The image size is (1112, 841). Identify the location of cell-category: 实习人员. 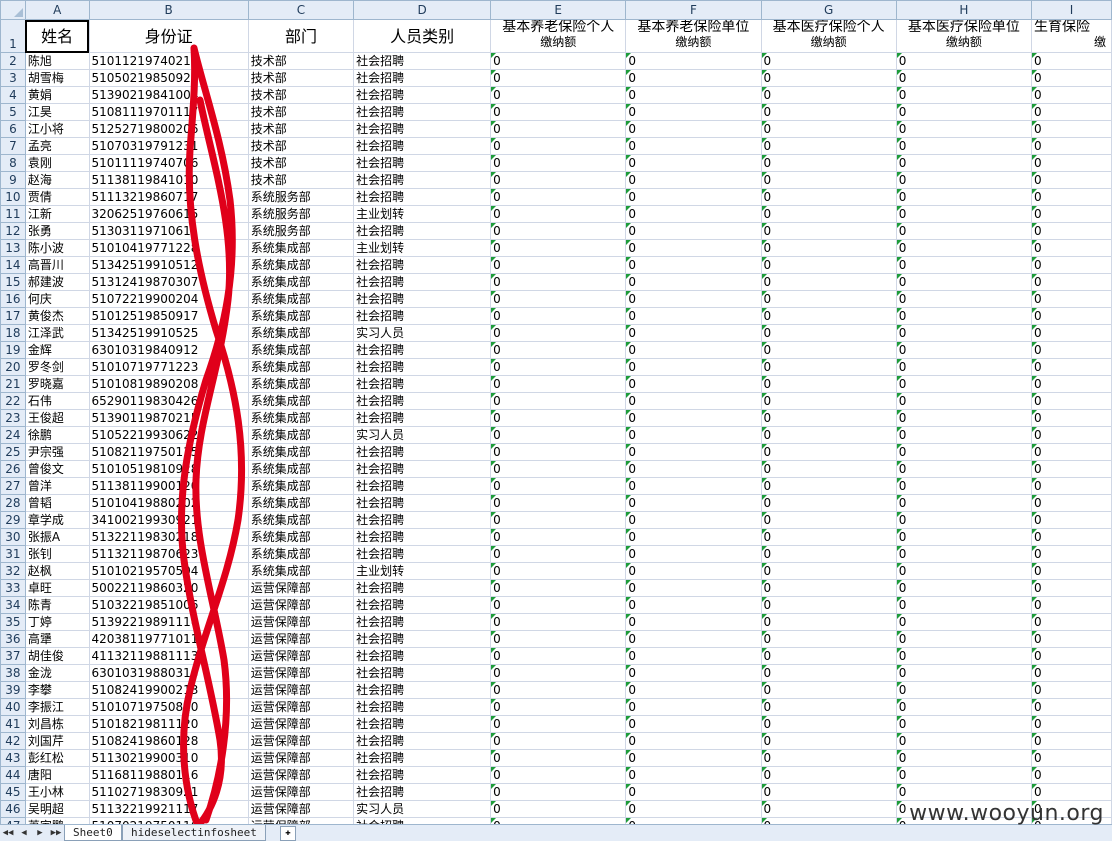
(422, 333).